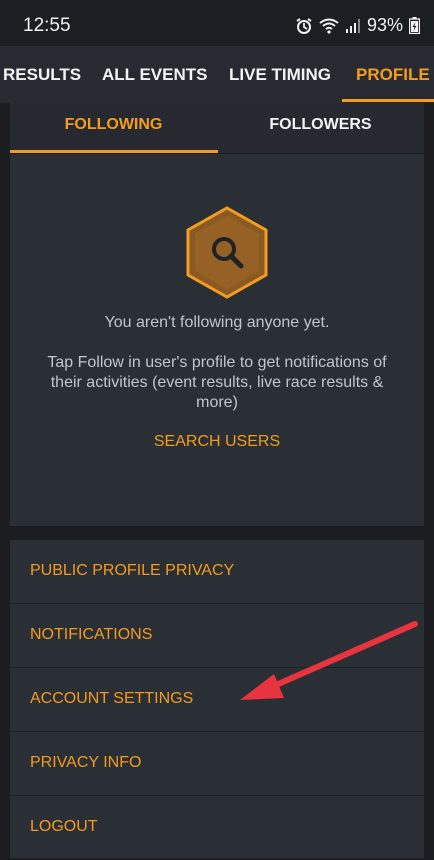  I want to click on active-tab-indicator, so click(388, 100).